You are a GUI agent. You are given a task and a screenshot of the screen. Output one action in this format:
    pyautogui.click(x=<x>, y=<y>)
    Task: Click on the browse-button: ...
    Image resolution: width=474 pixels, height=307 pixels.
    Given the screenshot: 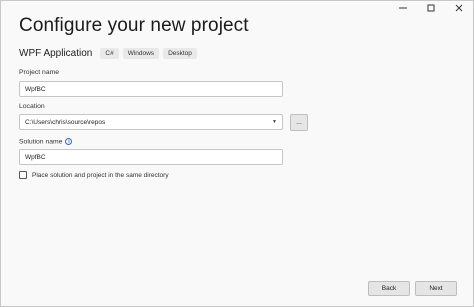 What is the action you would take?
    pyautogui.click(x=299, y=122)
    